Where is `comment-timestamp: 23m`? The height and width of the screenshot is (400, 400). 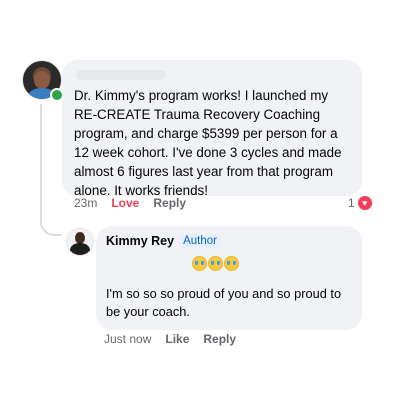
comment-timestamp: 23m is located at coordinates (85, 203).